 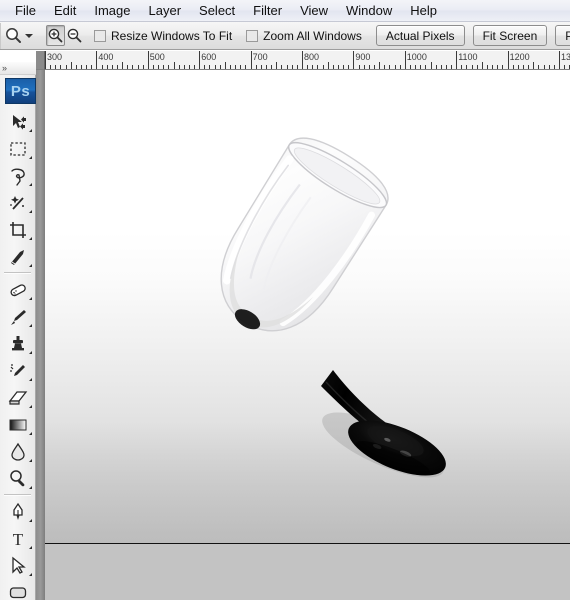 What do you see at coordinates (303, 60) in the screenshot?
I see `horizontal-ruler: 300 400 500 600 700 800 900 1000 1100 1200 1300` at bounding box center [303, 60].